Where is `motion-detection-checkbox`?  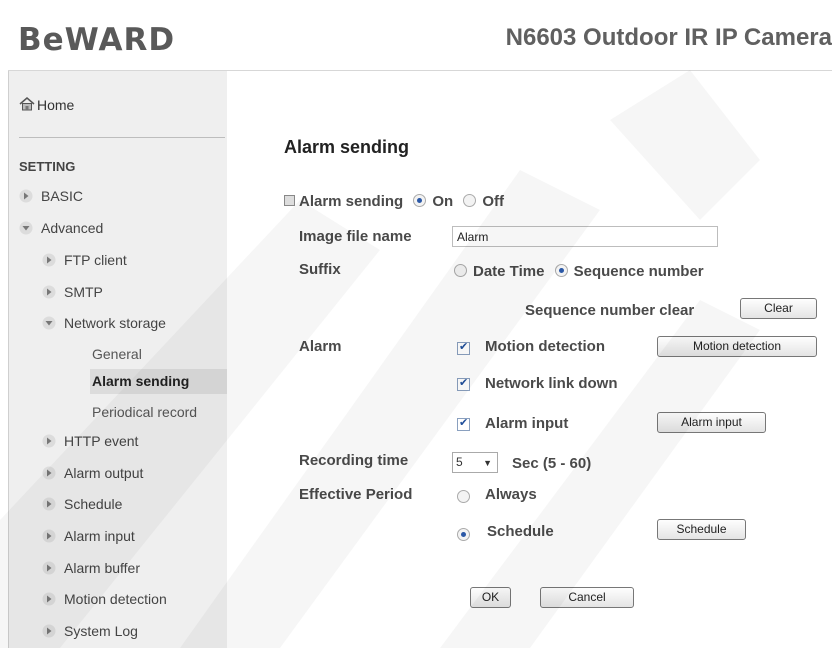
motion-detection-checkbox is located at coordinates (463, 347).